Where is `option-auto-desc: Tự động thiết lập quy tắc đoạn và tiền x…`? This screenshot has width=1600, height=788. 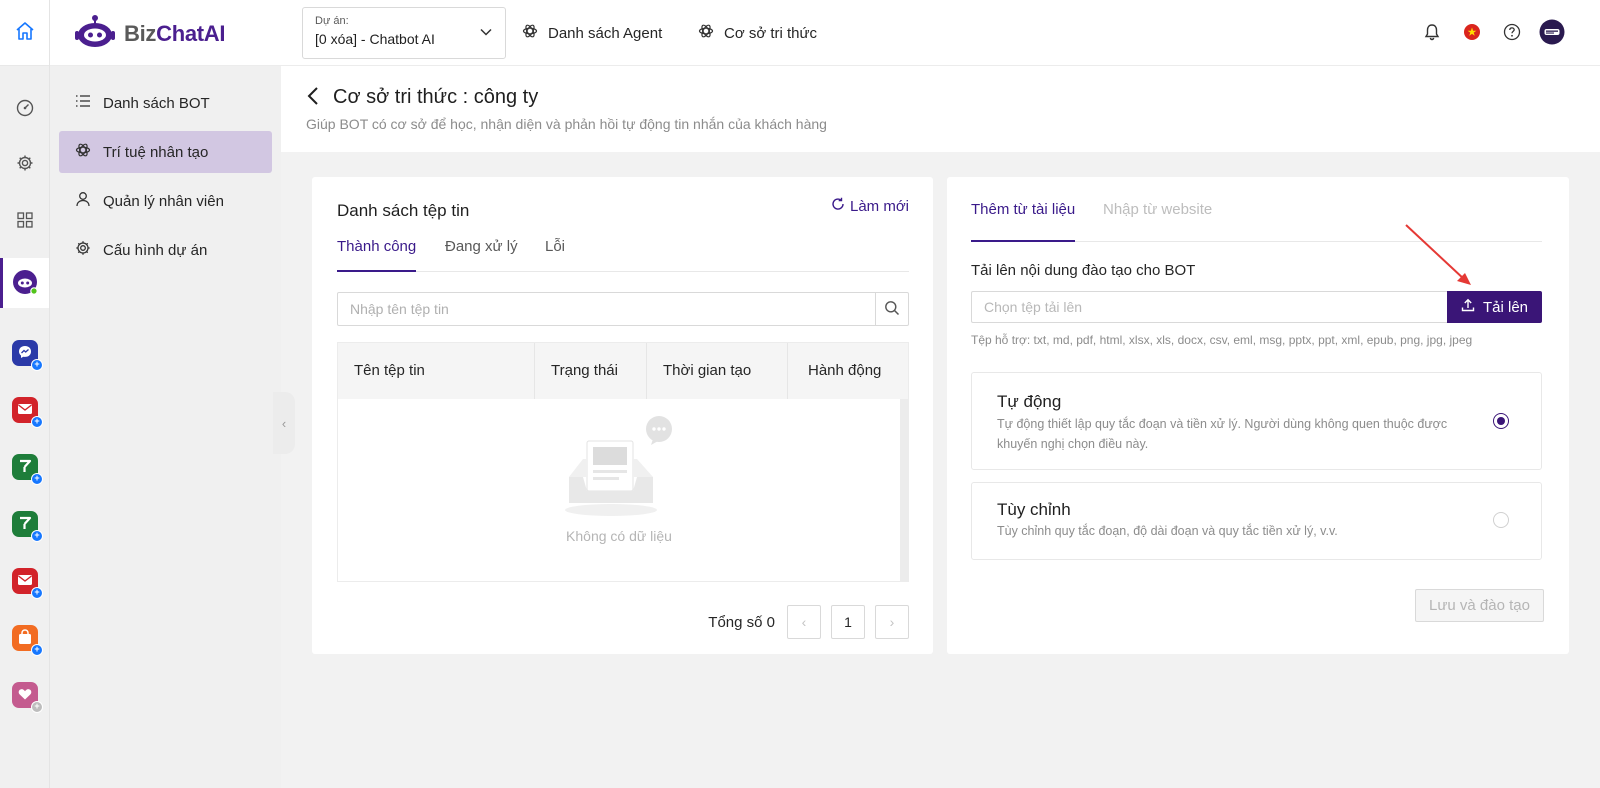
option-auto-desc: Tự động thiết lập quy tắc đoạn và tiền x… is located at coordinates (1222, 434).